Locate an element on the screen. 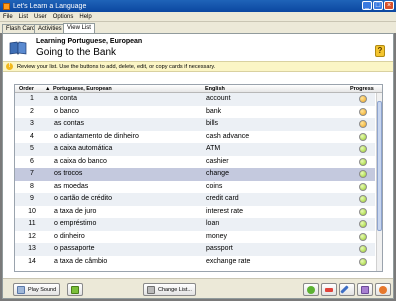 The width and height of the screenshot is (396, 301). menu-help: Help is located at coordinates (85, 17).